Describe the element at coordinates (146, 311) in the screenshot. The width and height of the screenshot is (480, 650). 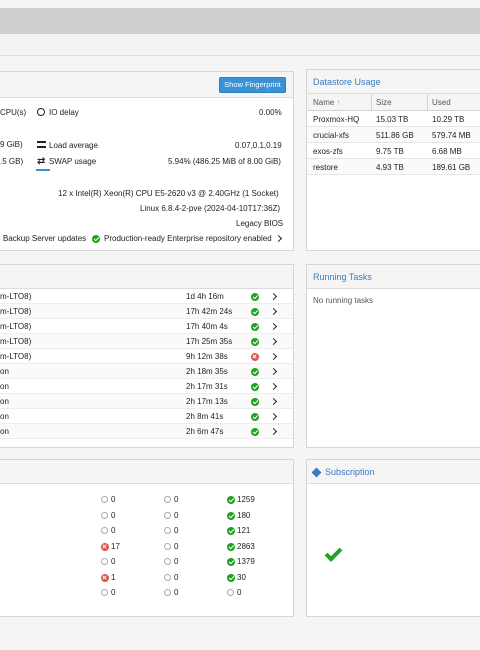
I see `task-row: m-LTO8) 17h 42m 24s` at that location.